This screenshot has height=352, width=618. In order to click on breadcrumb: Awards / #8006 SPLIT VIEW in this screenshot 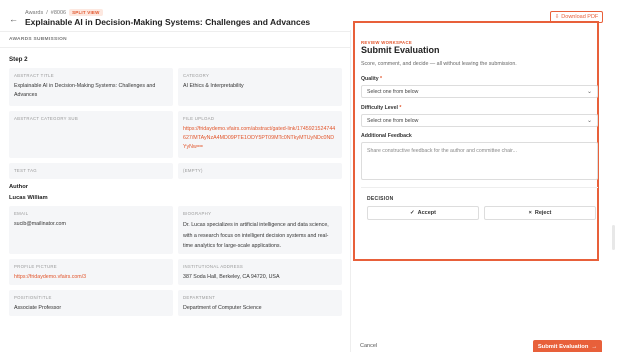, I will do `click(64, 12)`.